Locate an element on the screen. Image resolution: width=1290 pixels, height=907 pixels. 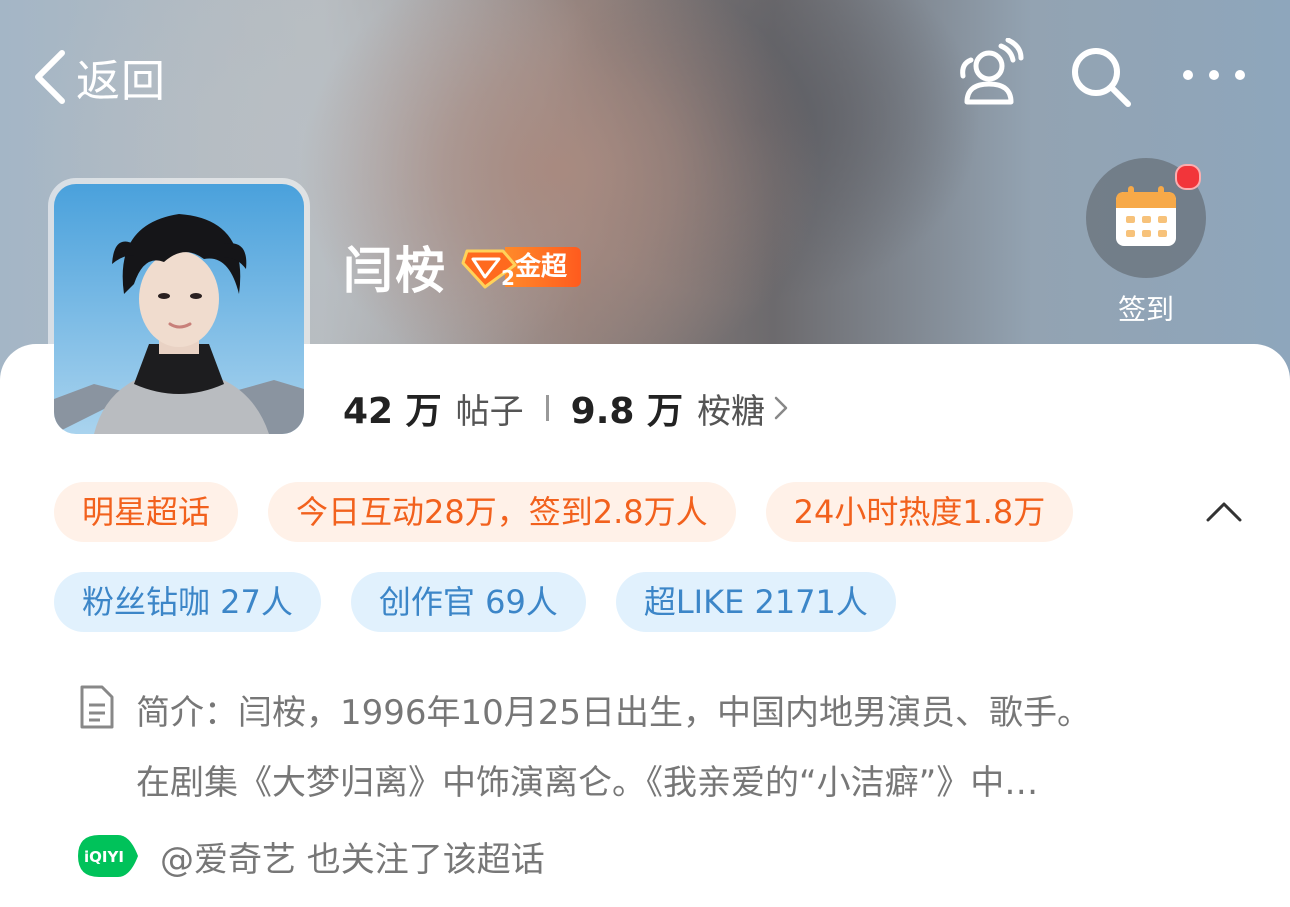
checkin-button: 签到 is located at coordinates (1146, 243).